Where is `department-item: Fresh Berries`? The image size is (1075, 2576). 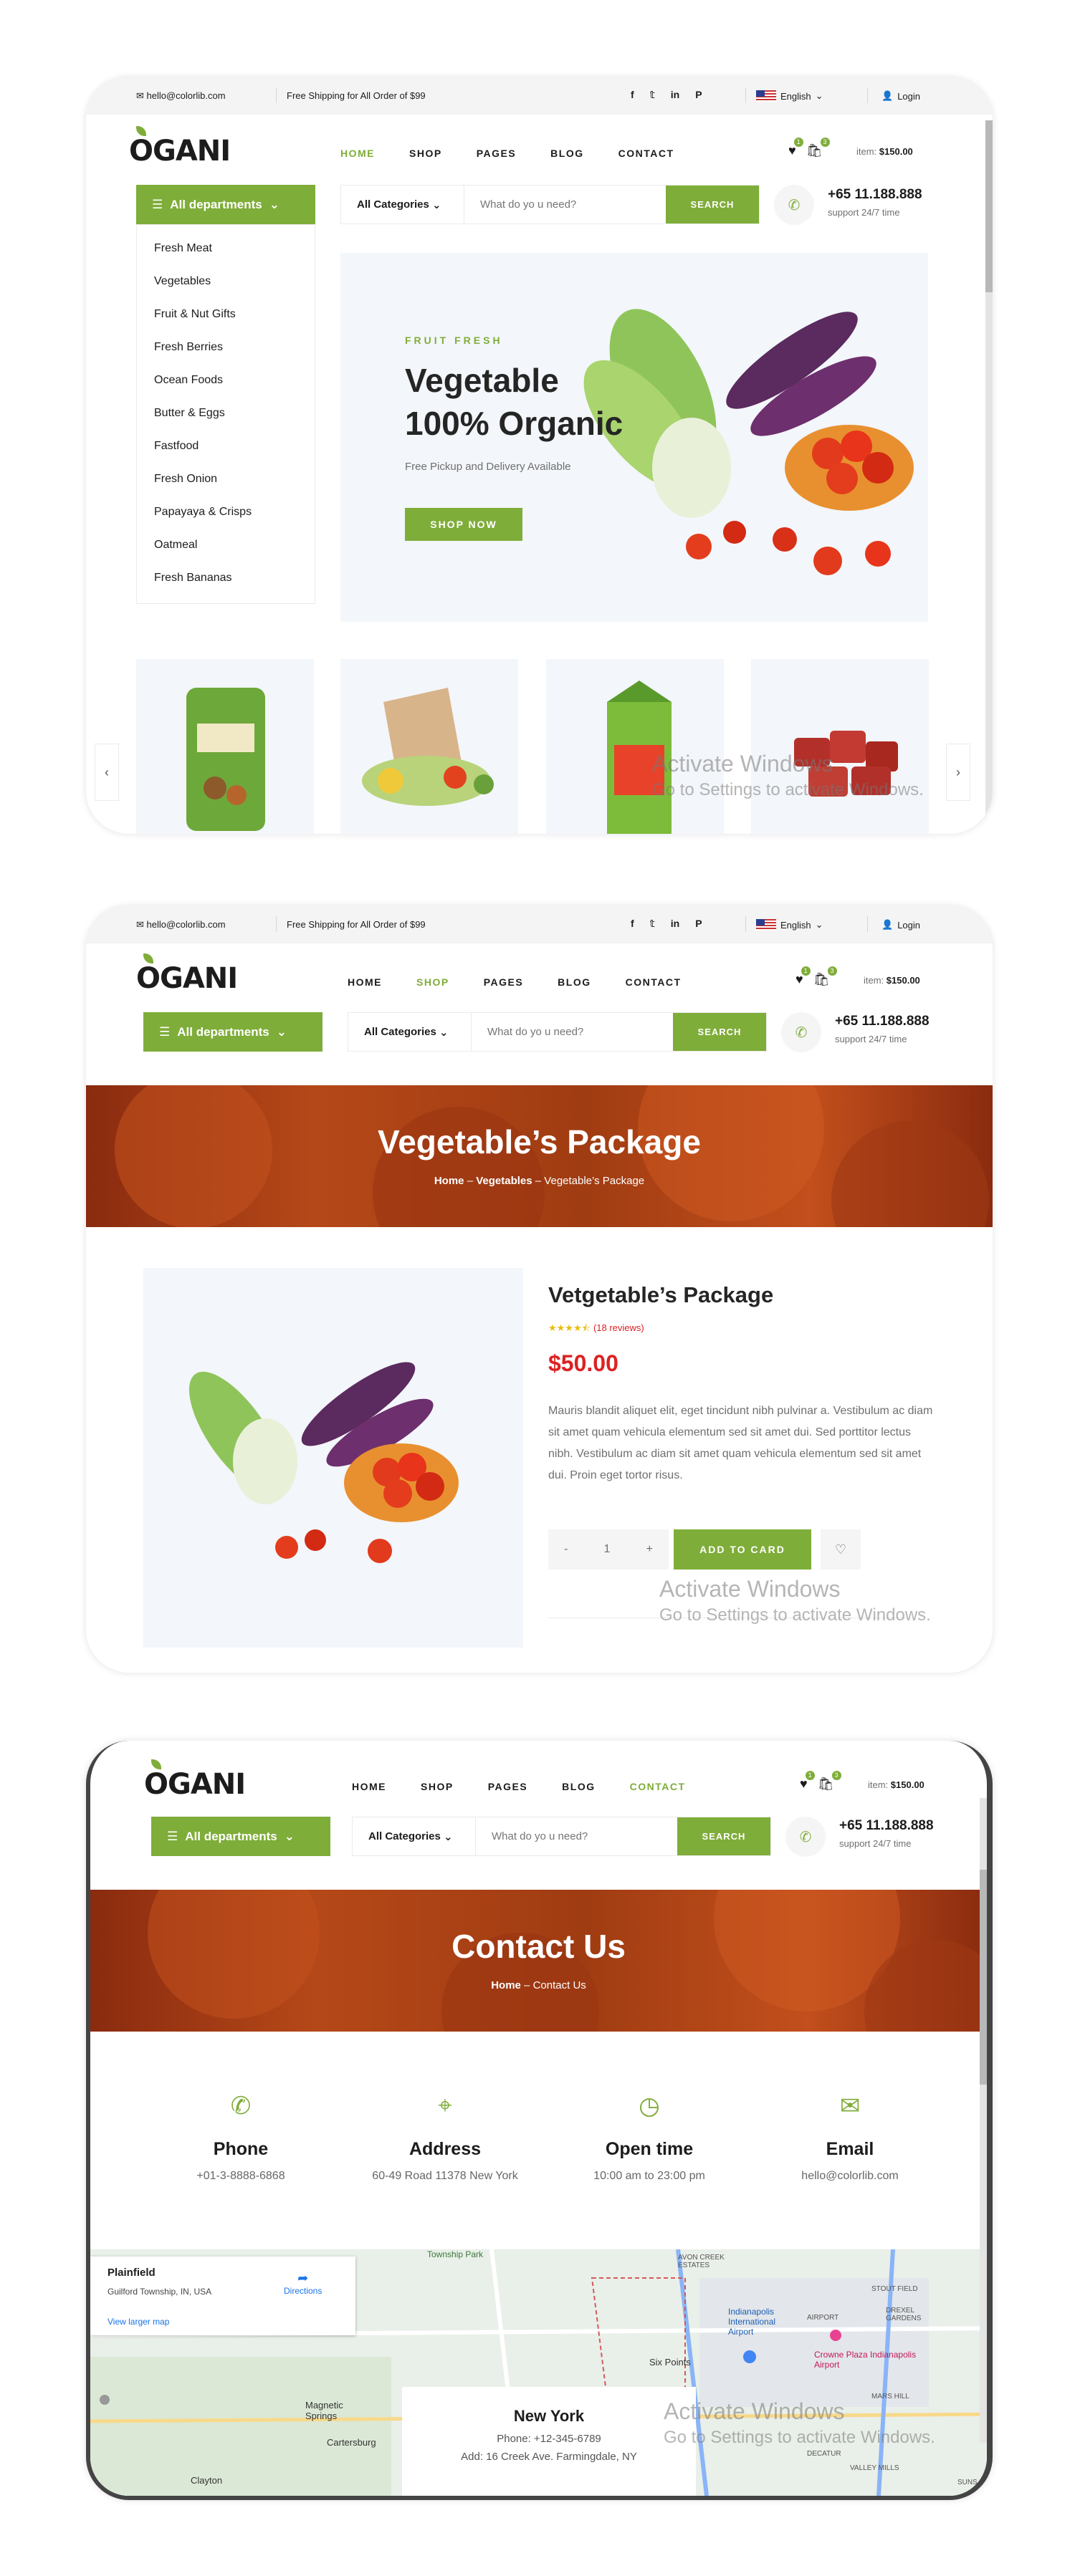 department-item: Fresh Berries is located at coordinates (234, 347).